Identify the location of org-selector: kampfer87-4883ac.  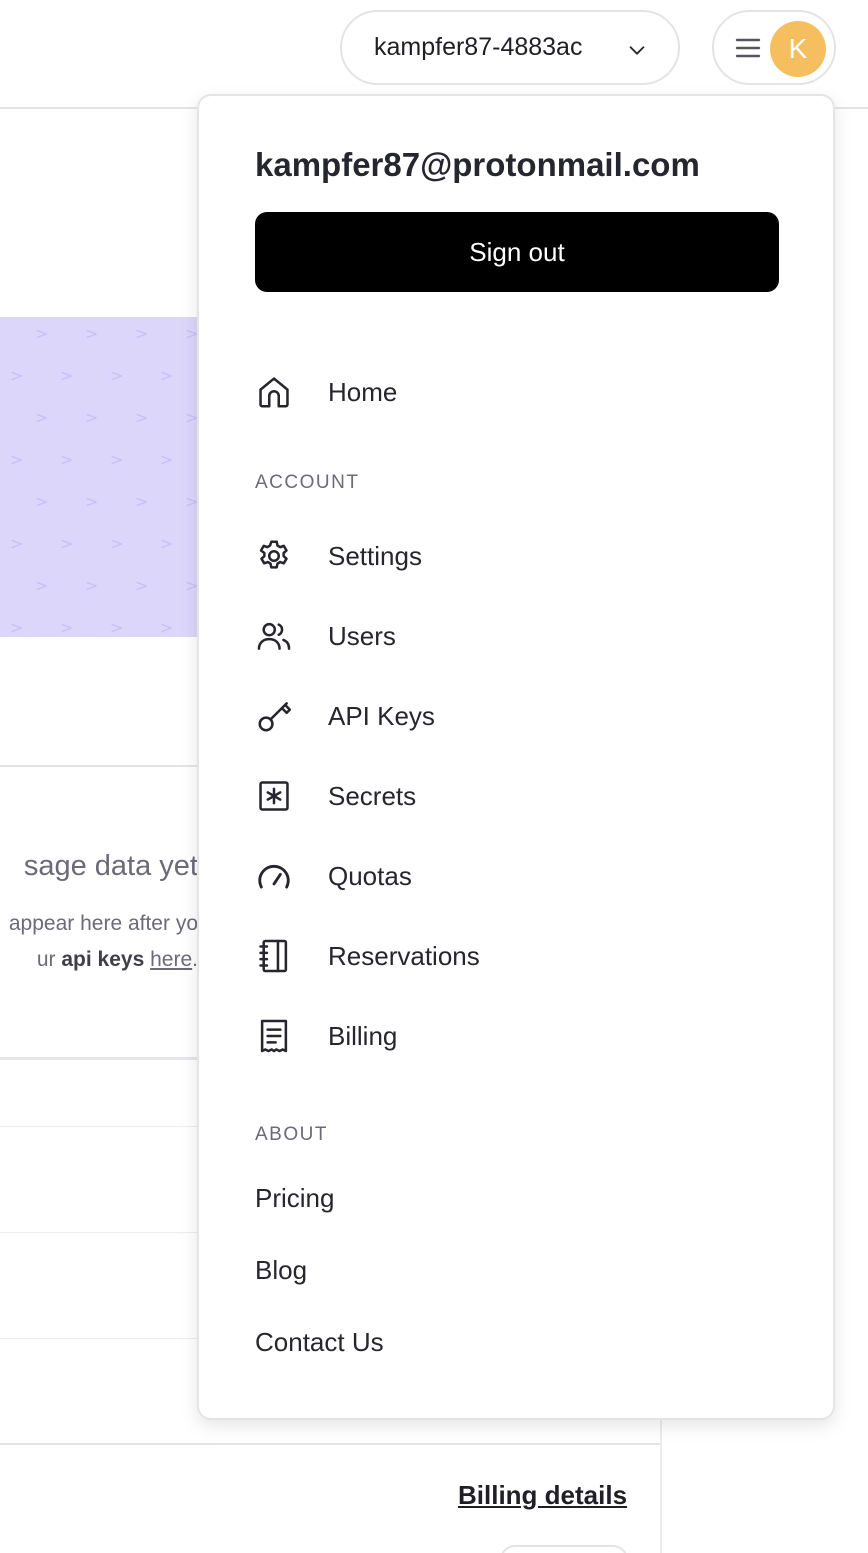
(510, 47).